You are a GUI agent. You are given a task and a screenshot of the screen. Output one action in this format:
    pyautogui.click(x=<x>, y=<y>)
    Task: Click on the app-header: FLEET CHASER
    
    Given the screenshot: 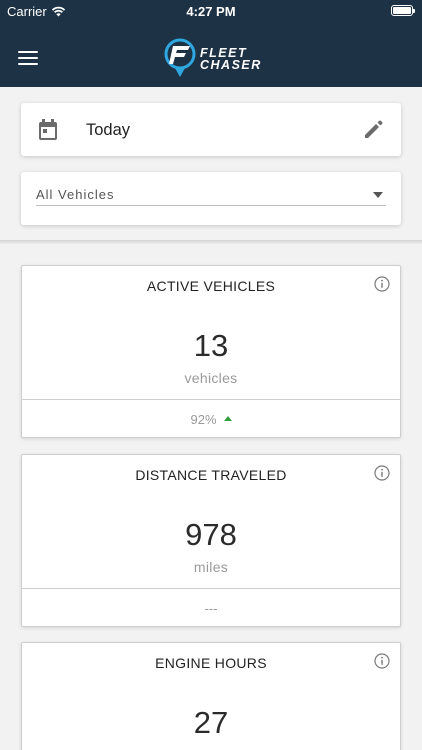 What is the action you would take?
    pyautogui.click(x=211, y=54)
    